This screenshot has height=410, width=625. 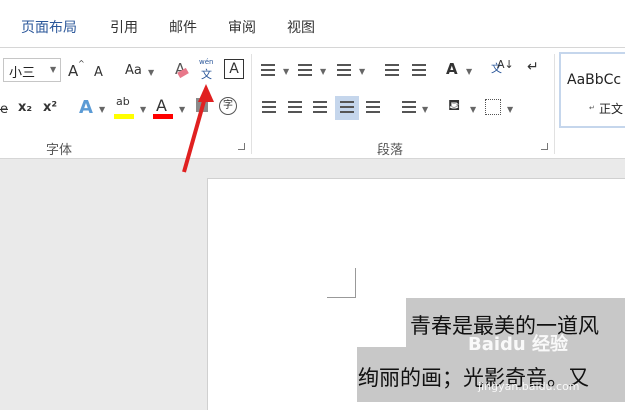 What do you see at coordinates (124, 27) in the screenshot?
I see `tab-references: 引用` at bounding box center [124, 27].